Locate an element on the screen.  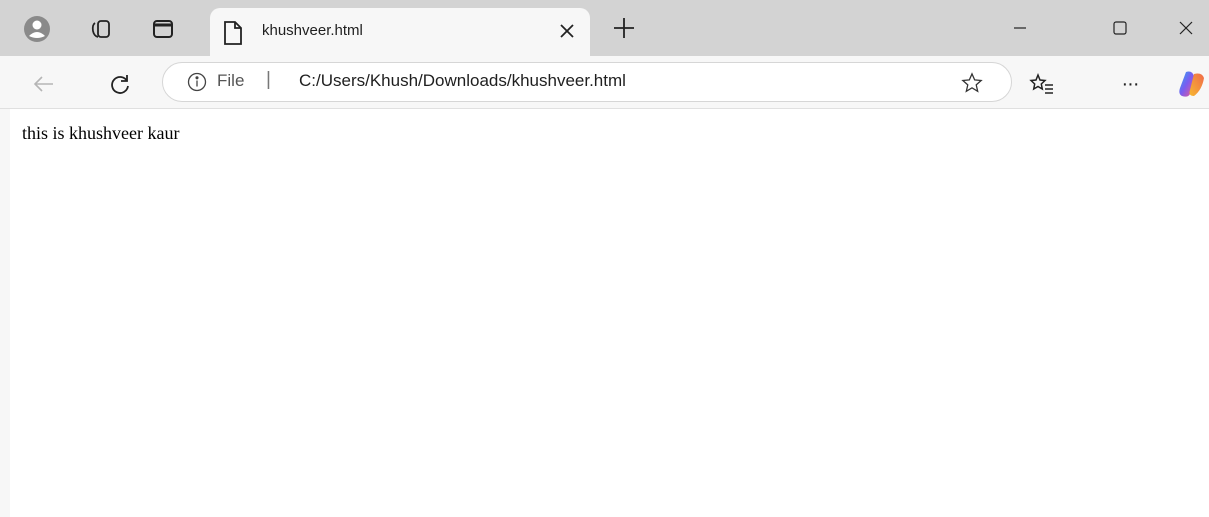
workspaces-icon is located at coordinates (101, 29).